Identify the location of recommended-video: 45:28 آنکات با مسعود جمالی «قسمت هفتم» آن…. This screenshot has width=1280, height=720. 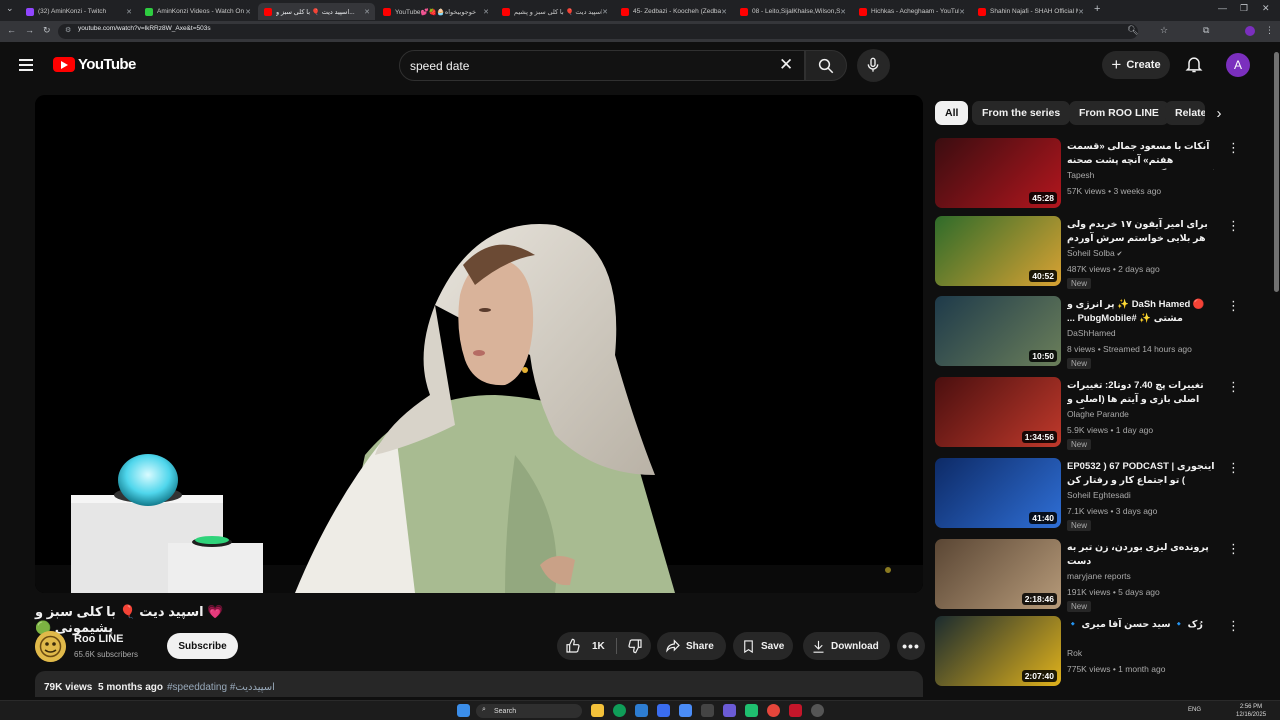
(1090, 174).